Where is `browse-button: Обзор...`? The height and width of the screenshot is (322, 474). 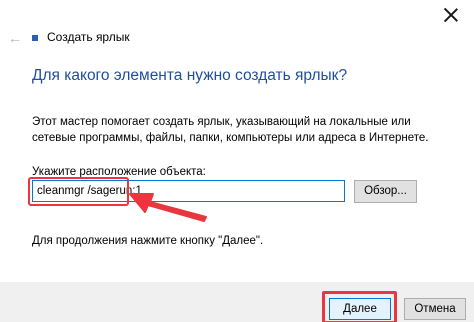 browse-button: Обзор... is located at coordinates (385, 191).